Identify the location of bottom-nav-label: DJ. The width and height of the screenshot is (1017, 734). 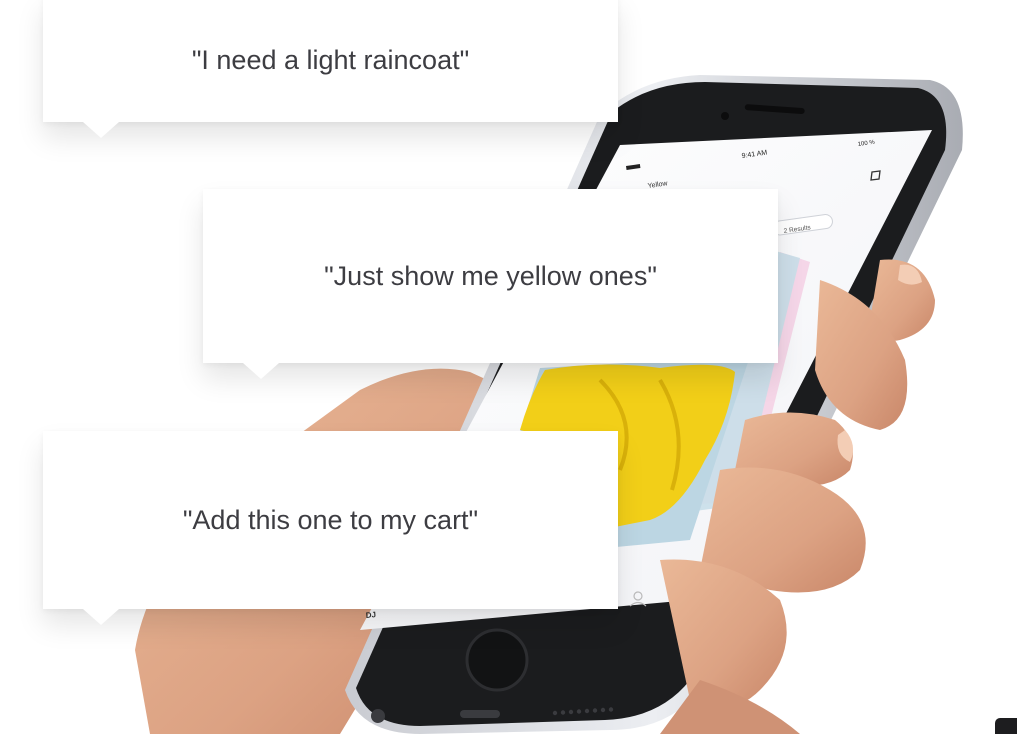
(370, 615).